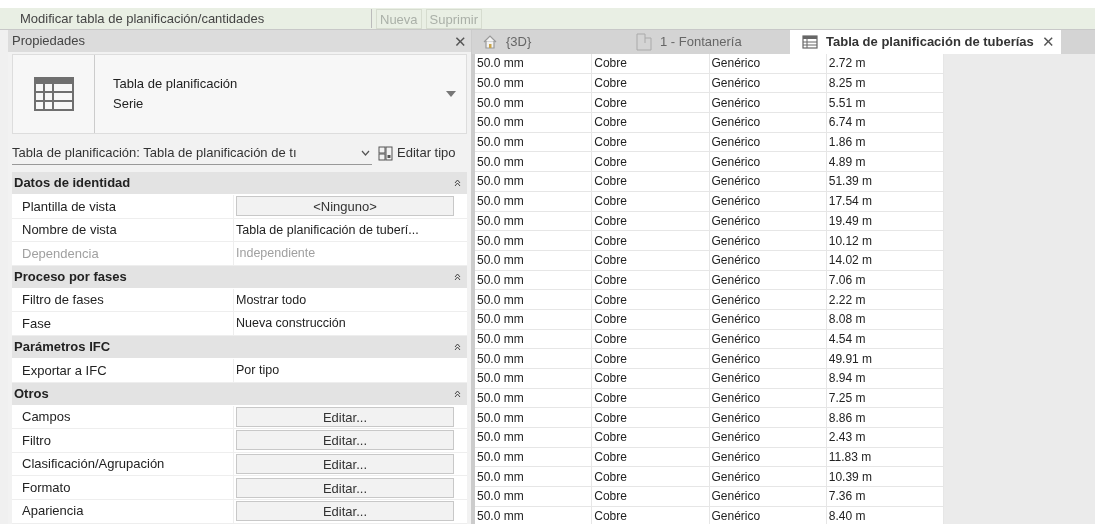  Describe the element at coordinates (123, 323) in the screenshot. I see `property-label: Fase` at that location.